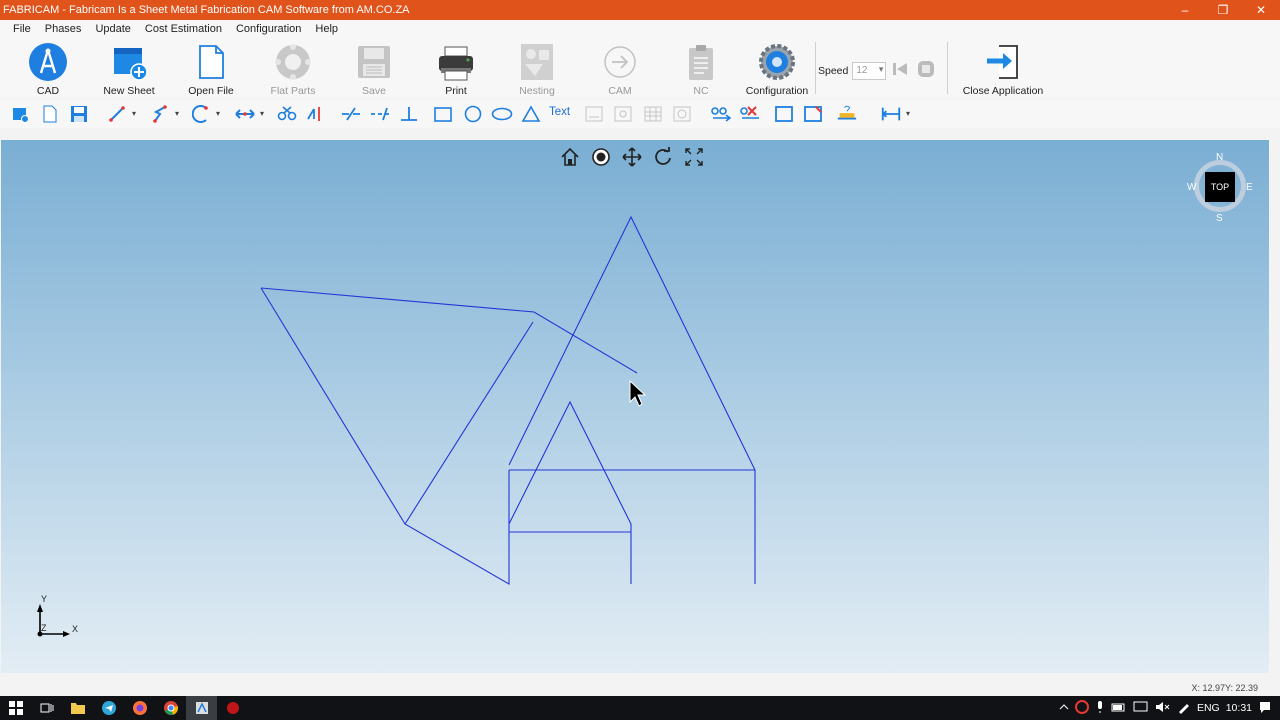 The width and height of the screenshot is (1280, 720). I want to click on menu-file: File, so click(22, 29).